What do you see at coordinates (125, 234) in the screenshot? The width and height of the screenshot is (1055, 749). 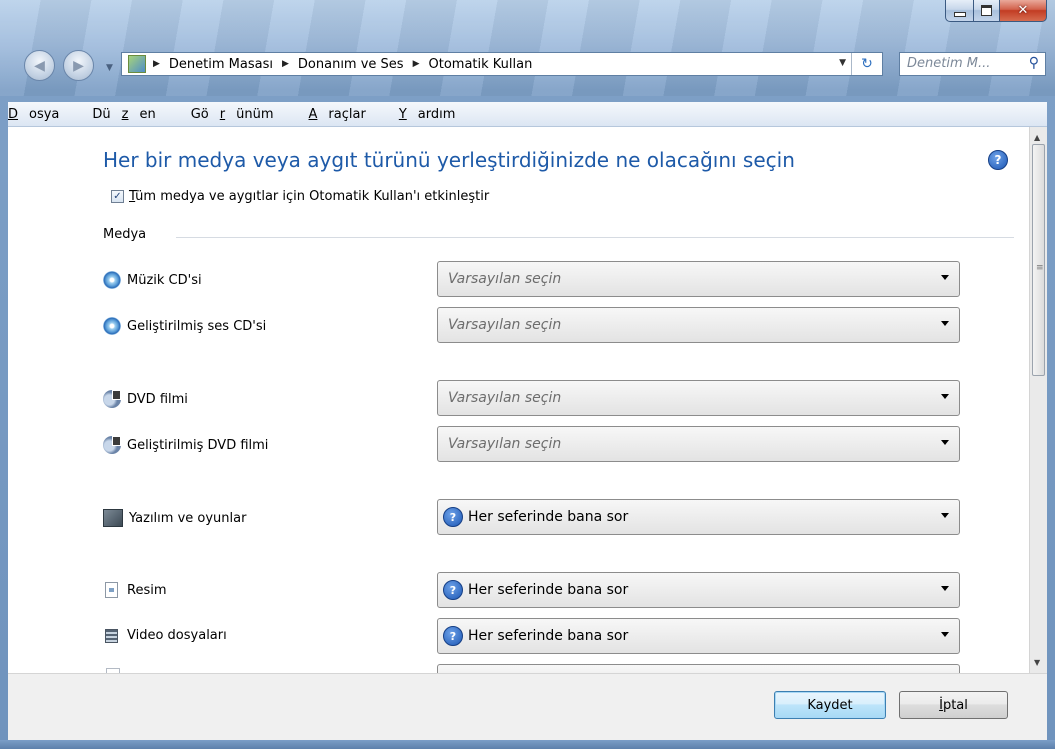 I see `media-group-label: Medya` at bounding box center [125, 234].